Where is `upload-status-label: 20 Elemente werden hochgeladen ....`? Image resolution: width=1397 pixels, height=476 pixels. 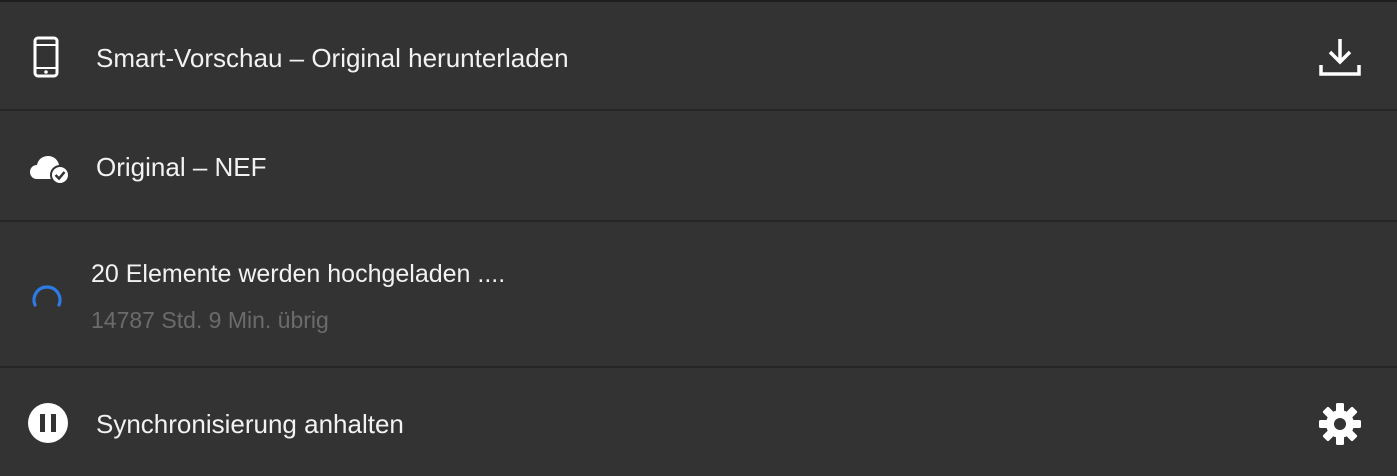 upload-status-label: 20 Elemente werden hochgeladen .... is located at coordinates (298, 274).